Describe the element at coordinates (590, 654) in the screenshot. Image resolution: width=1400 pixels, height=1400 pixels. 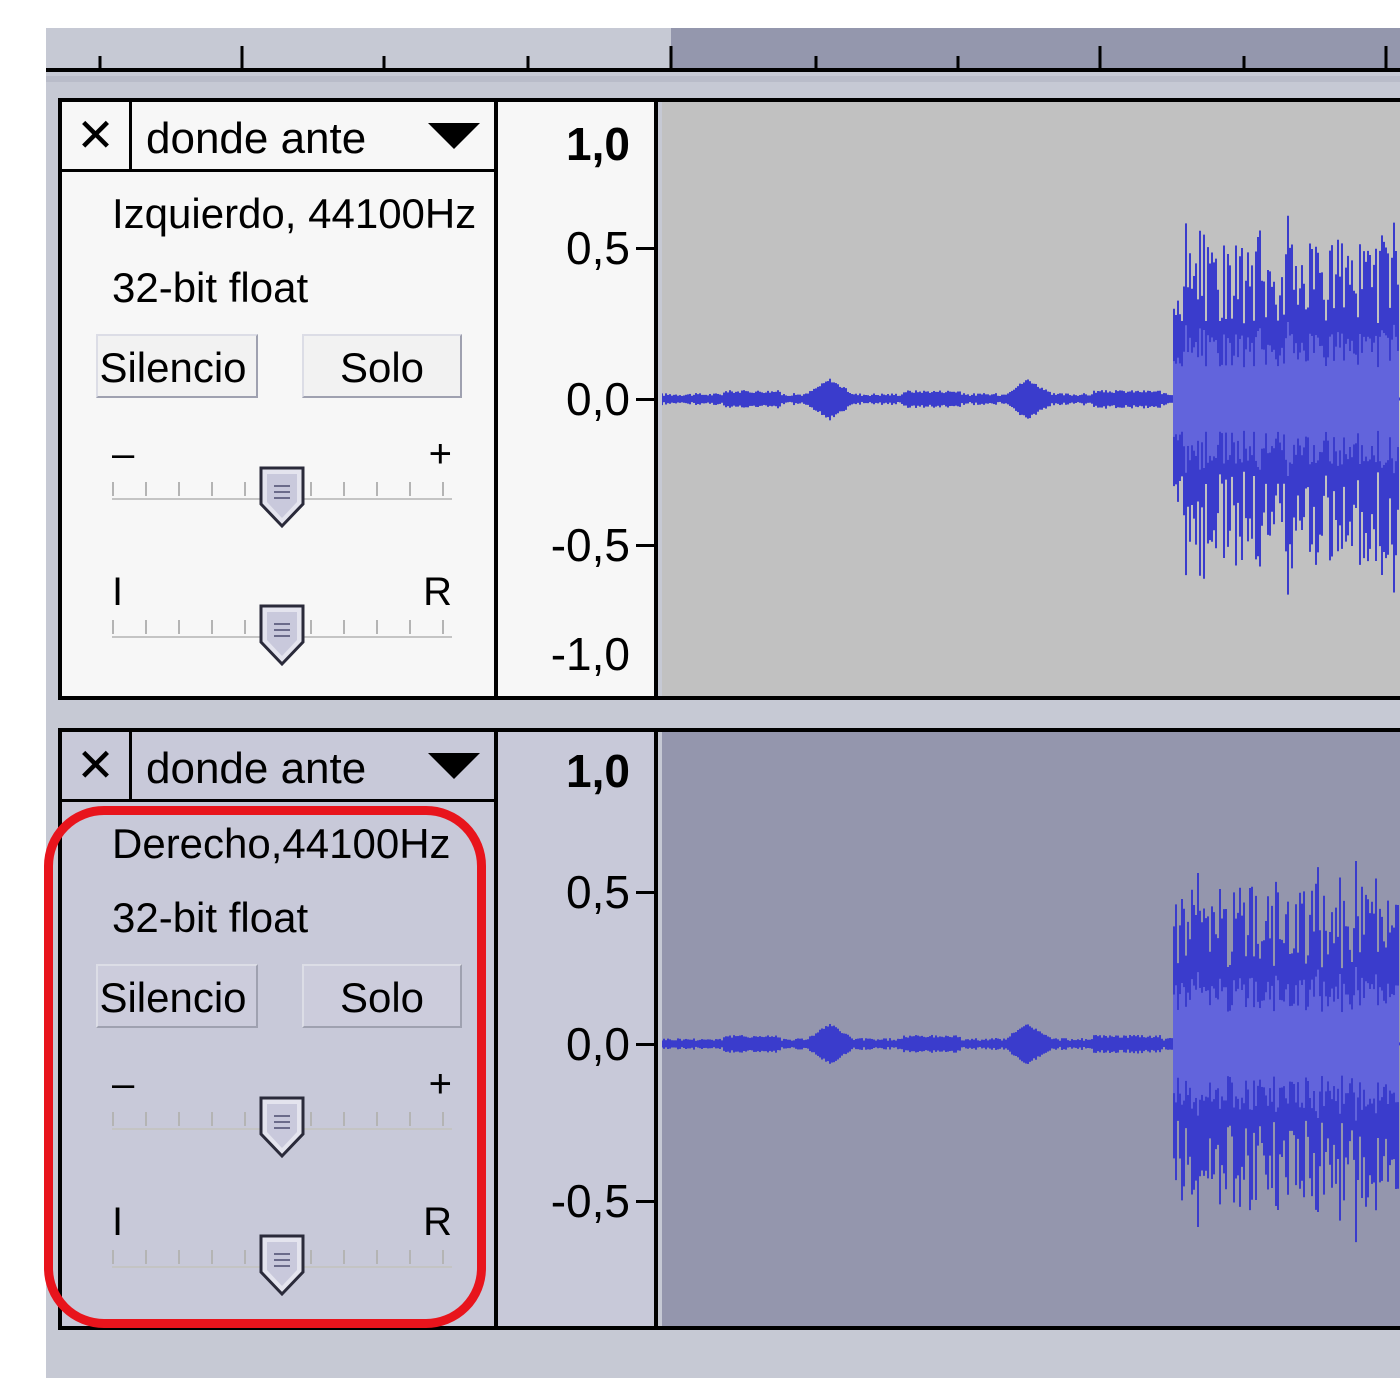
I see `scale-label: -1,0` at that location.